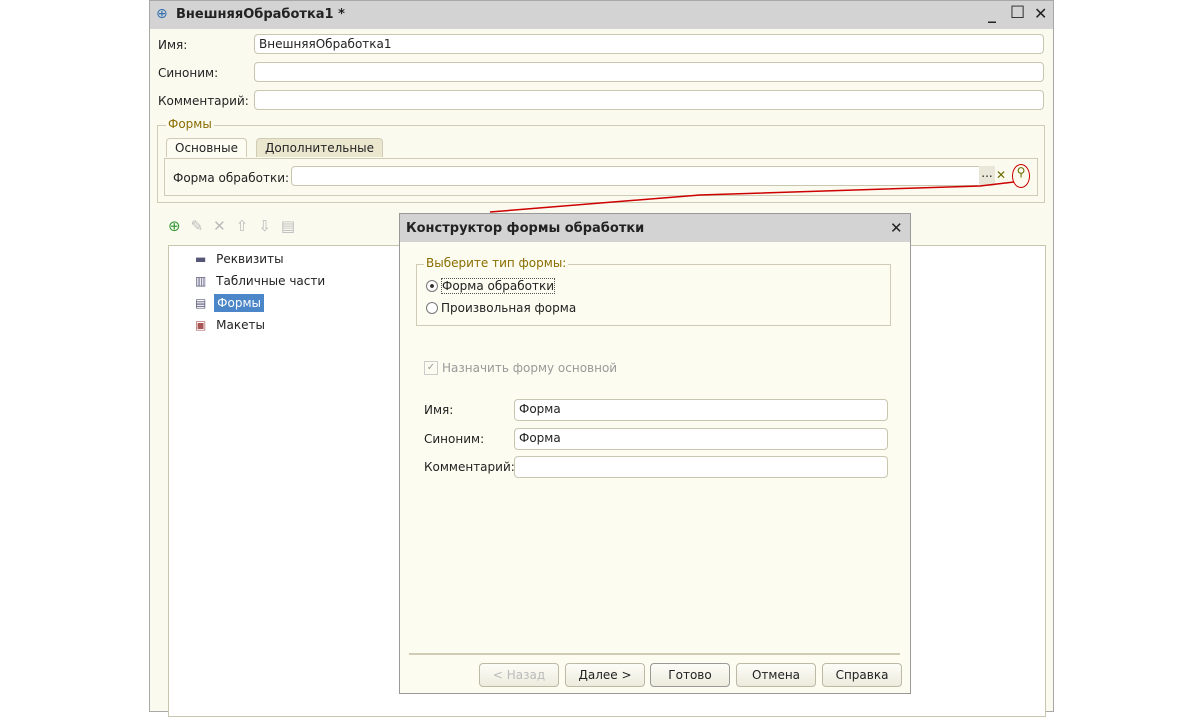  Describe the element at coordinates (701, 439) in the screenshot. I see `dialog-synonym-input: Форма` at that location.